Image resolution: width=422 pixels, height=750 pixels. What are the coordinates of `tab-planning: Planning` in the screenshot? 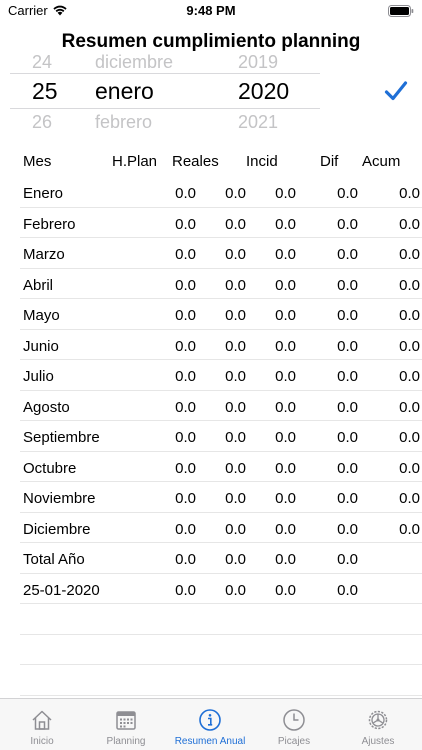 It's located at (126, 724).